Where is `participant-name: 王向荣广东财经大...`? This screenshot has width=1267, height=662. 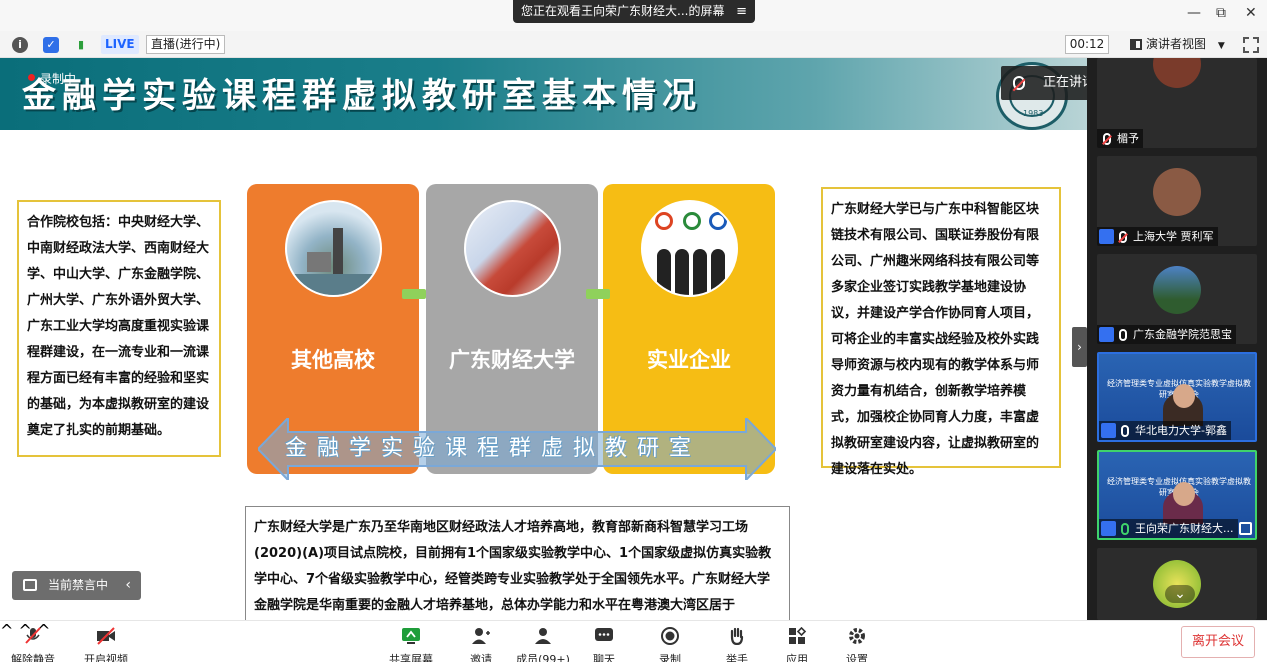 participant-name: 王向荣广东财经大... is located at coordinates (1184, 528).